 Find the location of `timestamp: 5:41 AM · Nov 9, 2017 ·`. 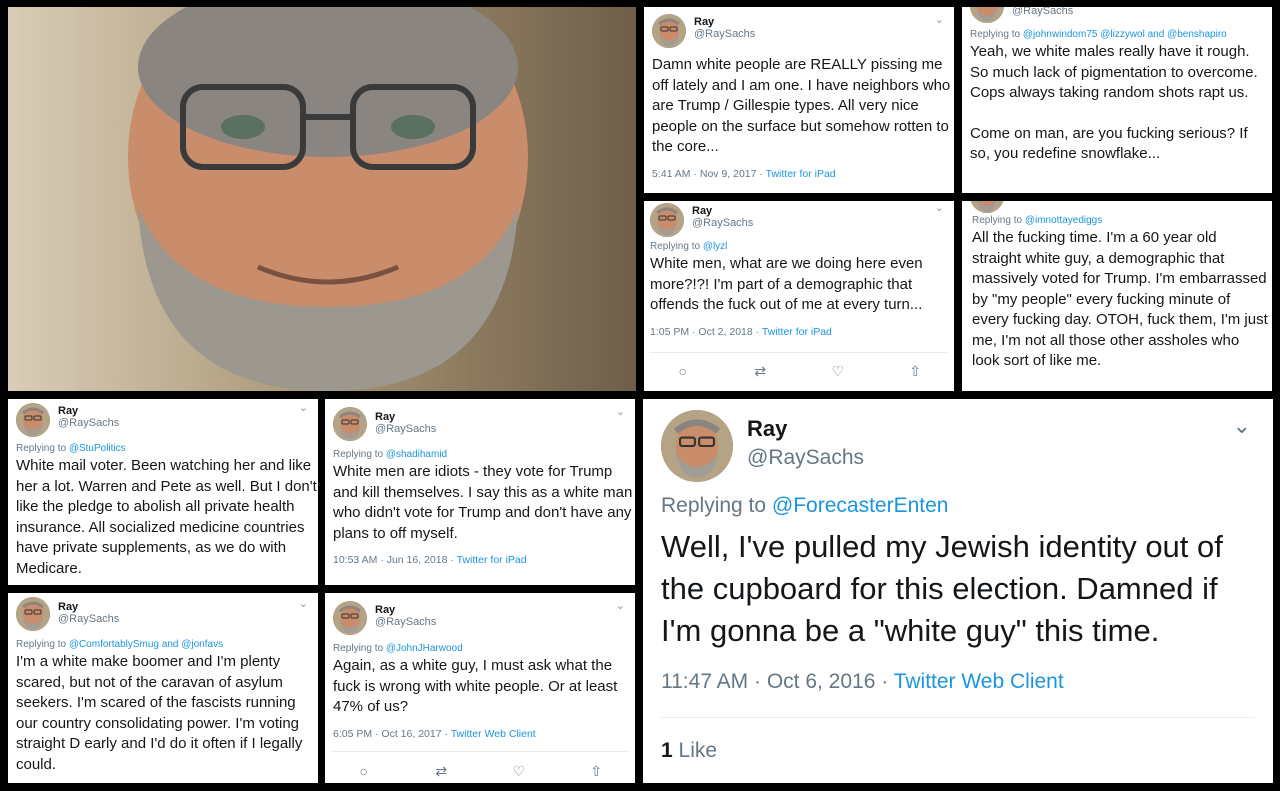

timestamp: 5:41 AM · Nov 9, 2017 · is located at coordinates (709, 174).